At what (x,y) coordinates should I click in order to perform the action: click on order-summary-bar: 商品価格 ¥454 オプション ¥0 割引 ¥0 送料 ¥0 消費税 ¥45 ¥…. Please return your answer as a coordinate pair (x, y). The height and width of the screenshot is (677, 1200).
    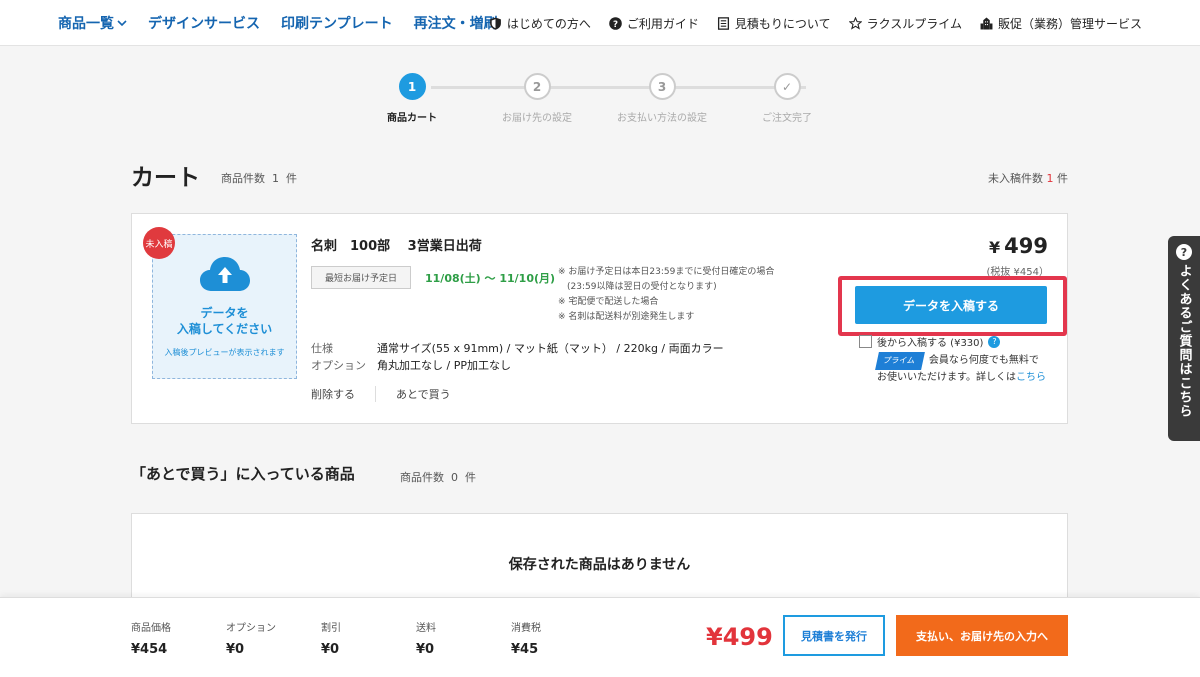
    Looking at the image, I should click on (600, 637).